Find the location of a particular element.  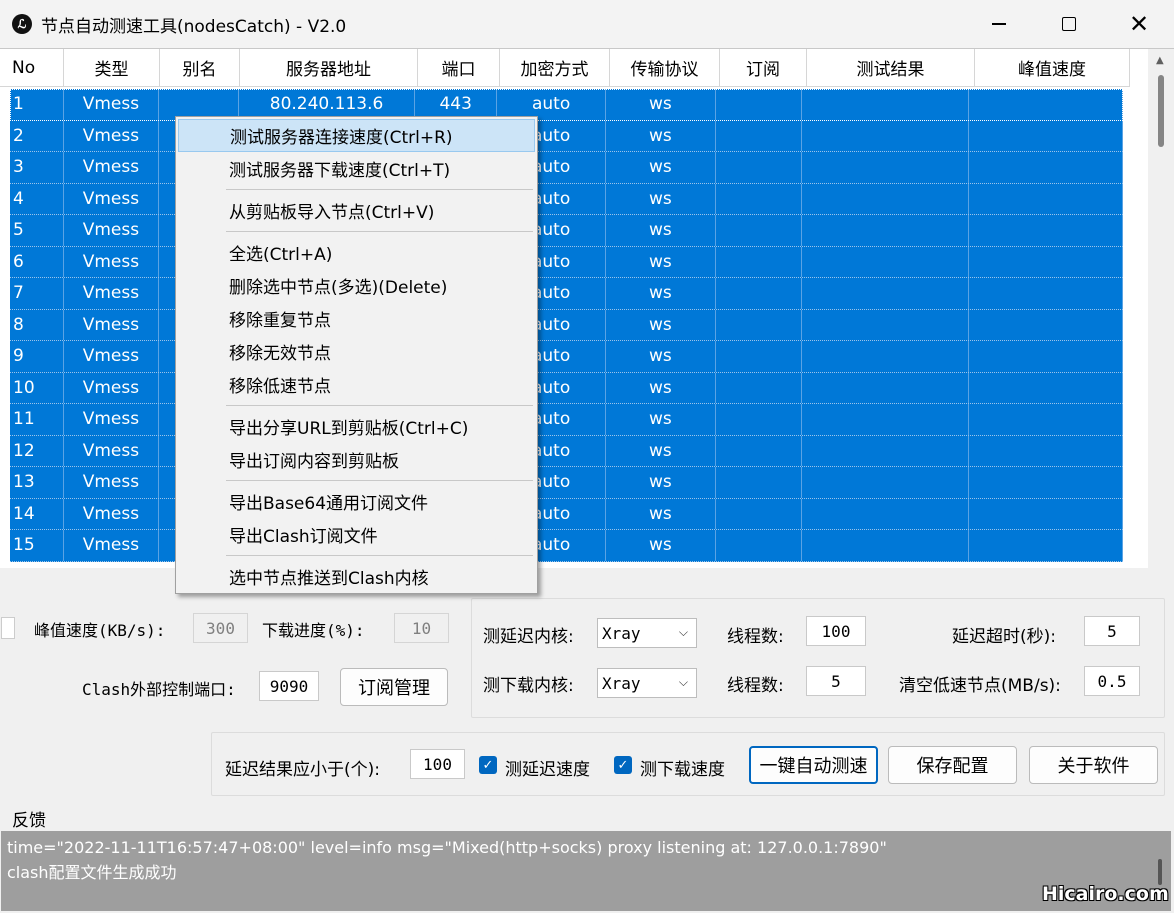

table-header-col-no: No is located at coordinates (32, 68).